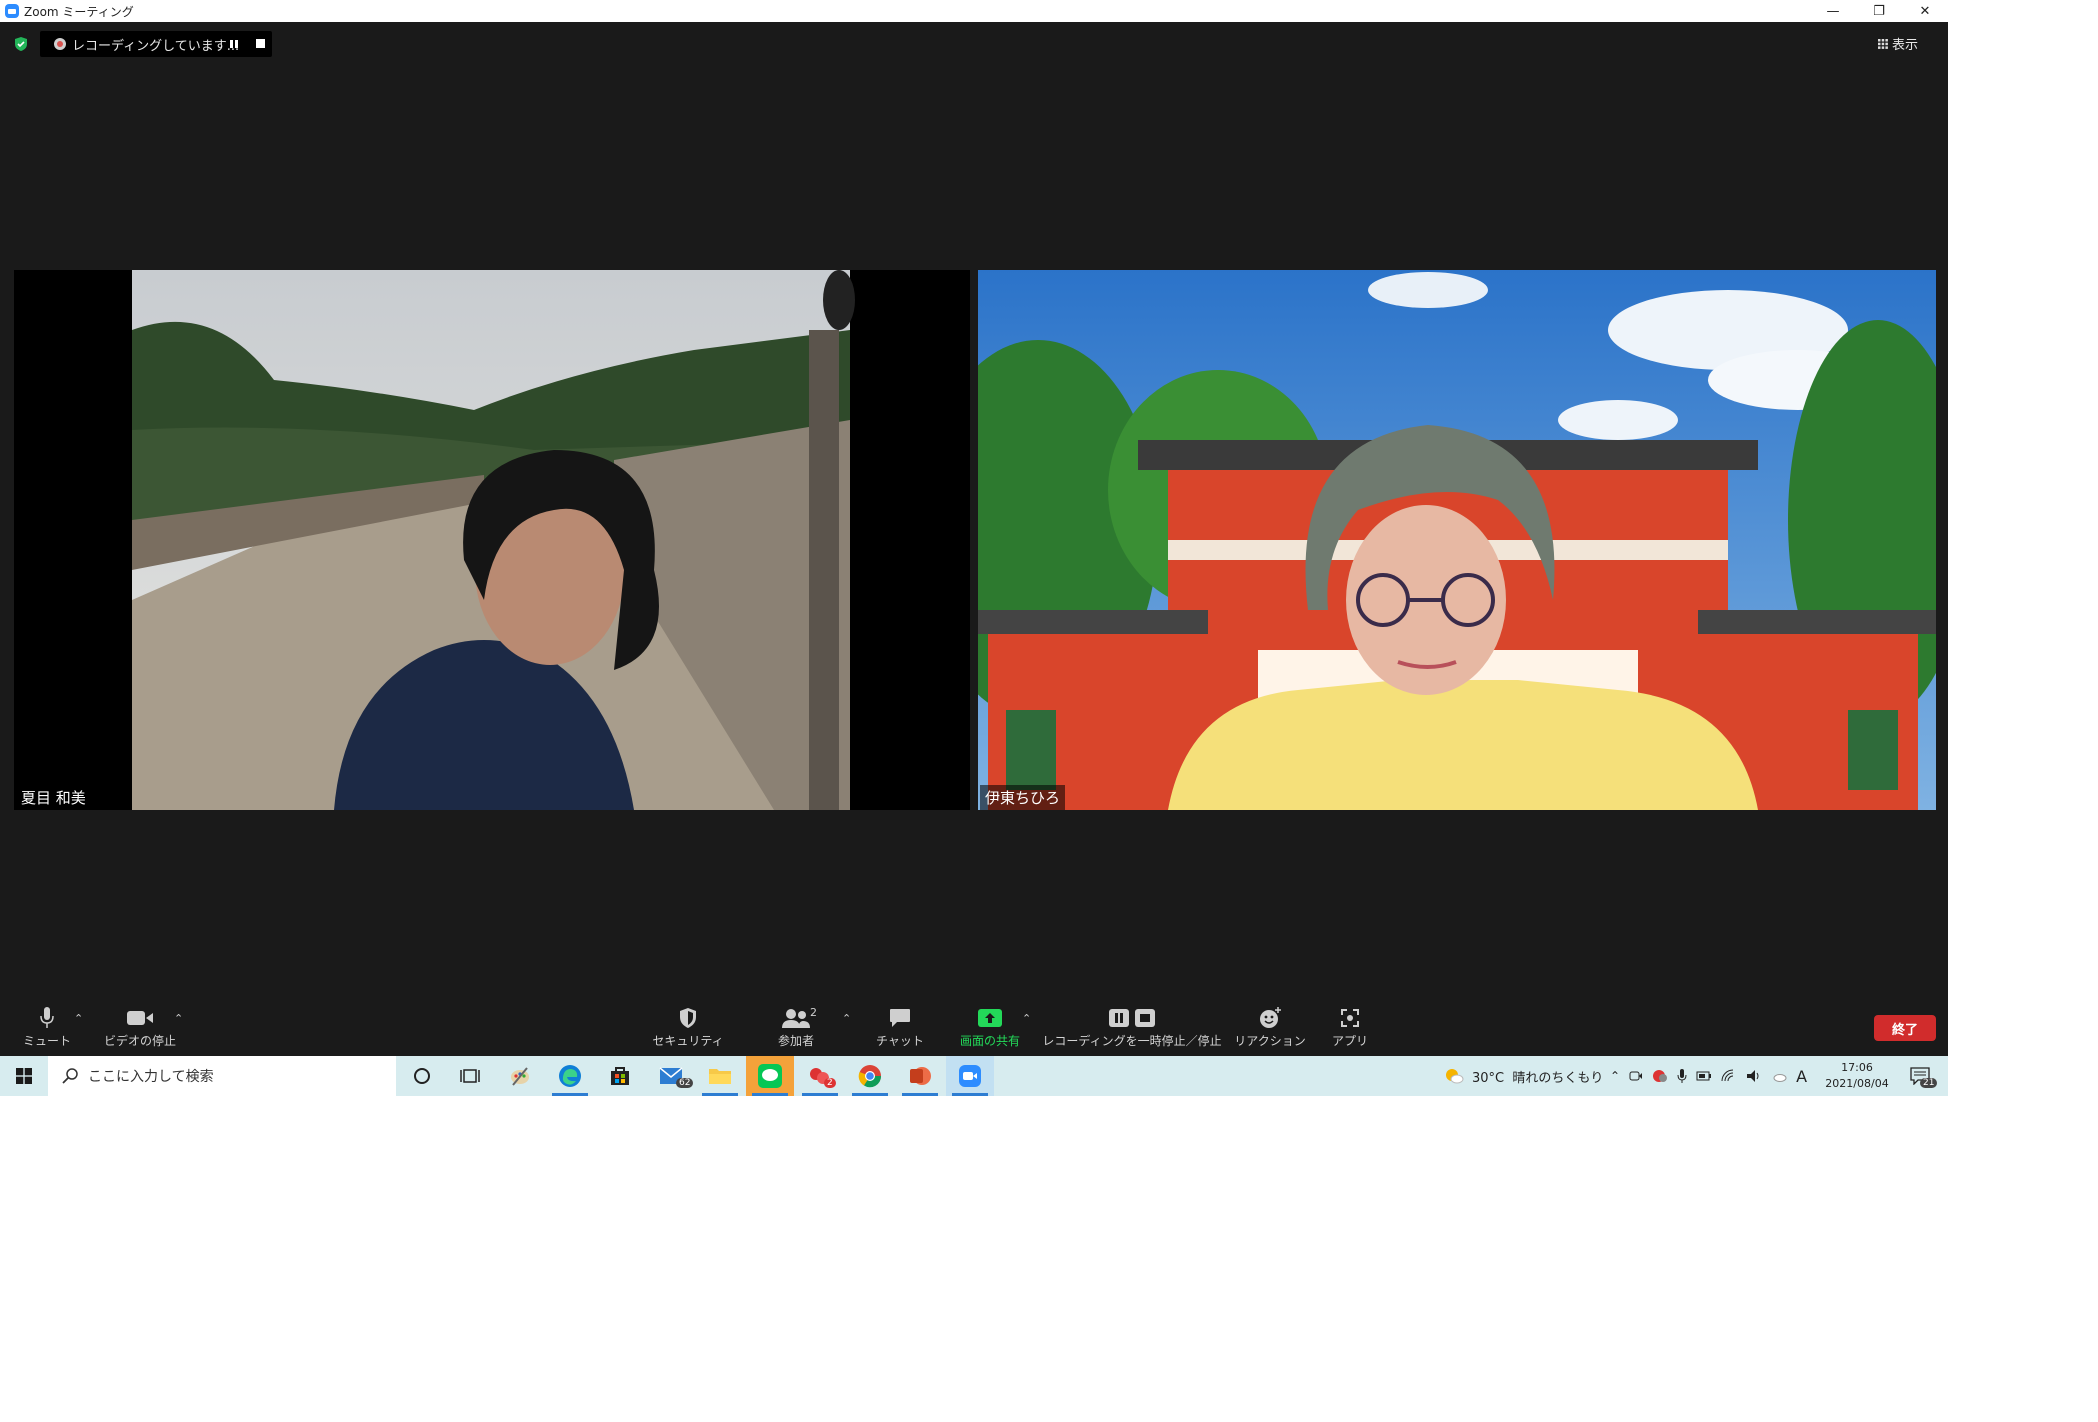 The height and width of the screenshot is (1422, 2098). I want to click on security-shield-icon, so click(21, 44).